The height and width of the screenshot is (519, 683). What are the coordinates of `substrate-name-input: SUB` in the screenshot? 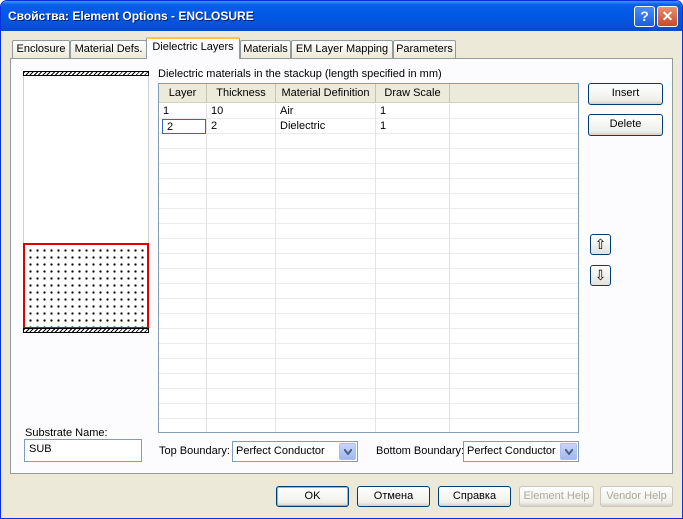 It's located at (83, 450).